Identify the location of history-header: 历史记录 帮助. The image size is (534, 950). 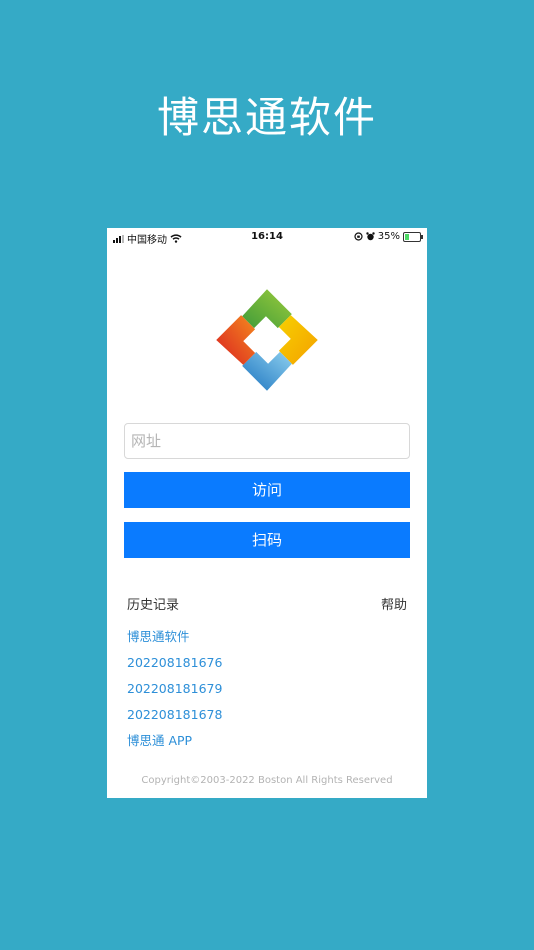
(267, 603).